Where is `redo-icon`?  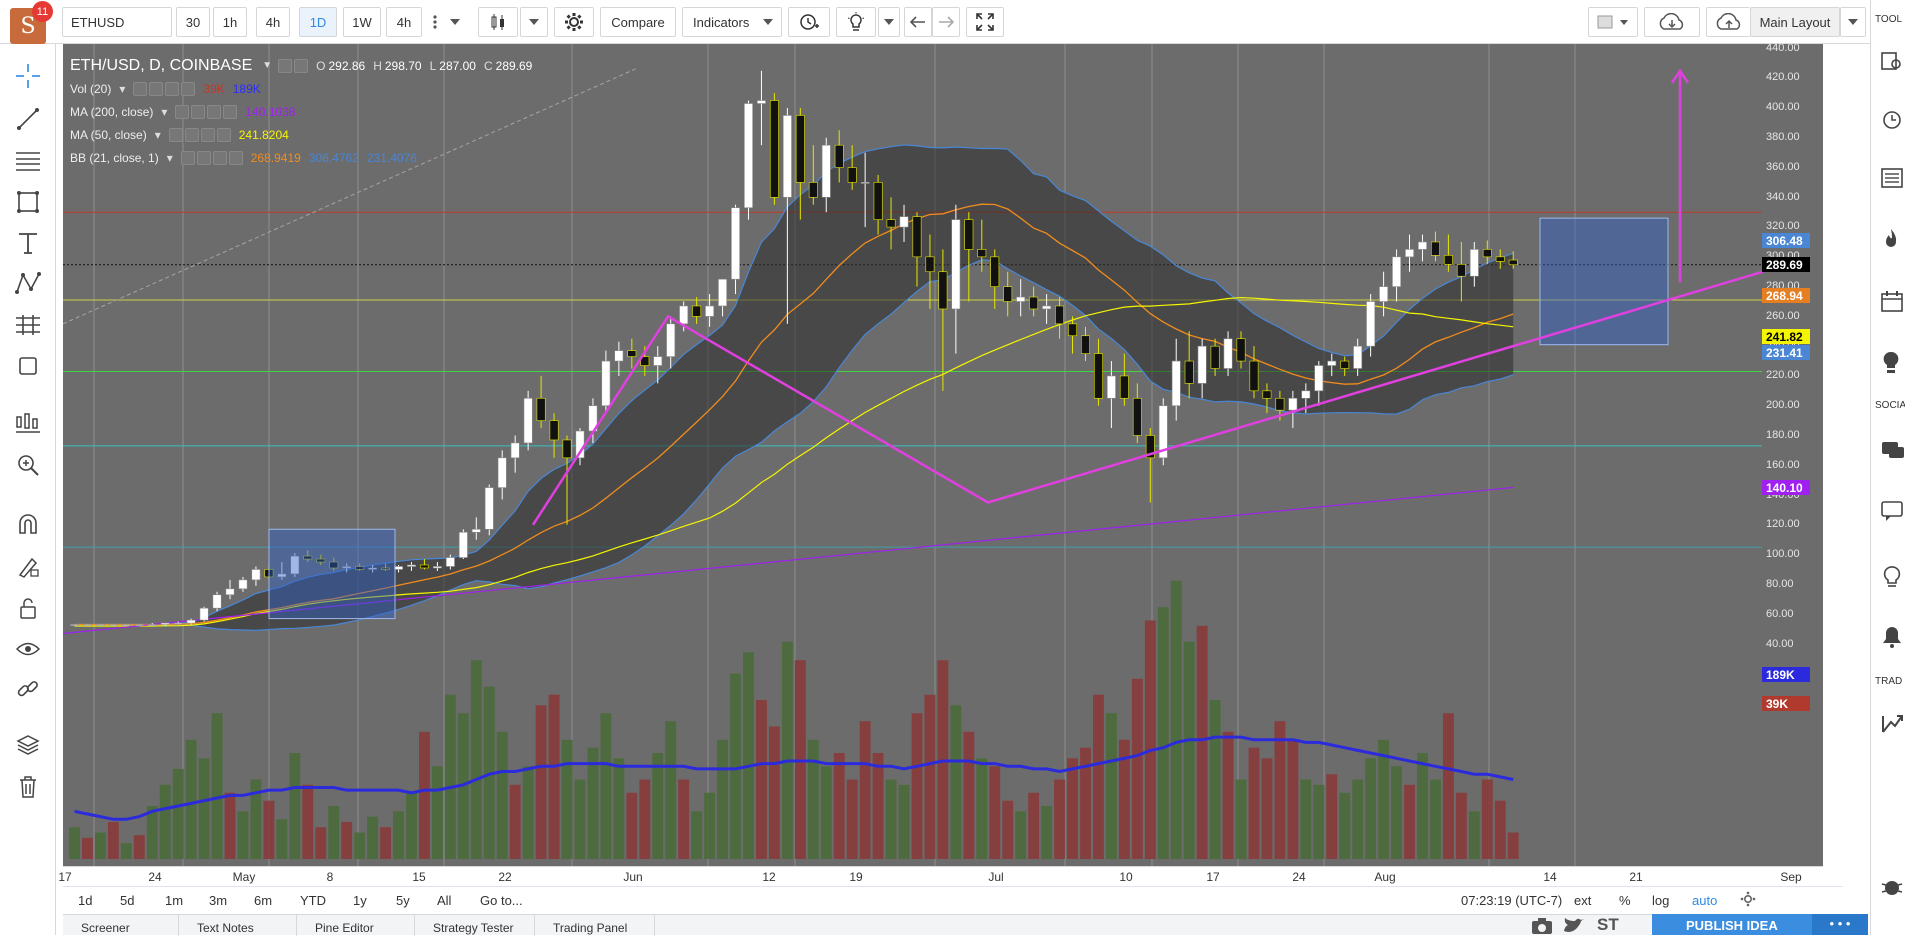 redo-icon is located at coordinates (946, 22).